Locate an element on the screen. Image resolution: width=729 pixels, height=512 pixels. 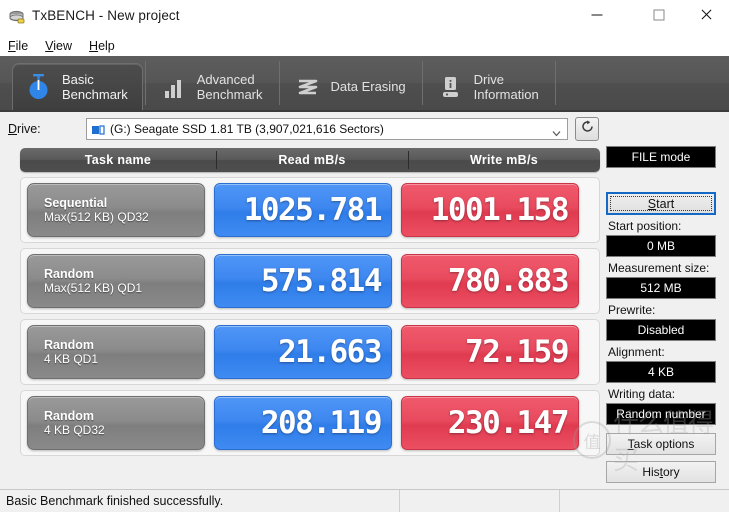
task-name-line1: Sequential is located at coordinates (76, 203).